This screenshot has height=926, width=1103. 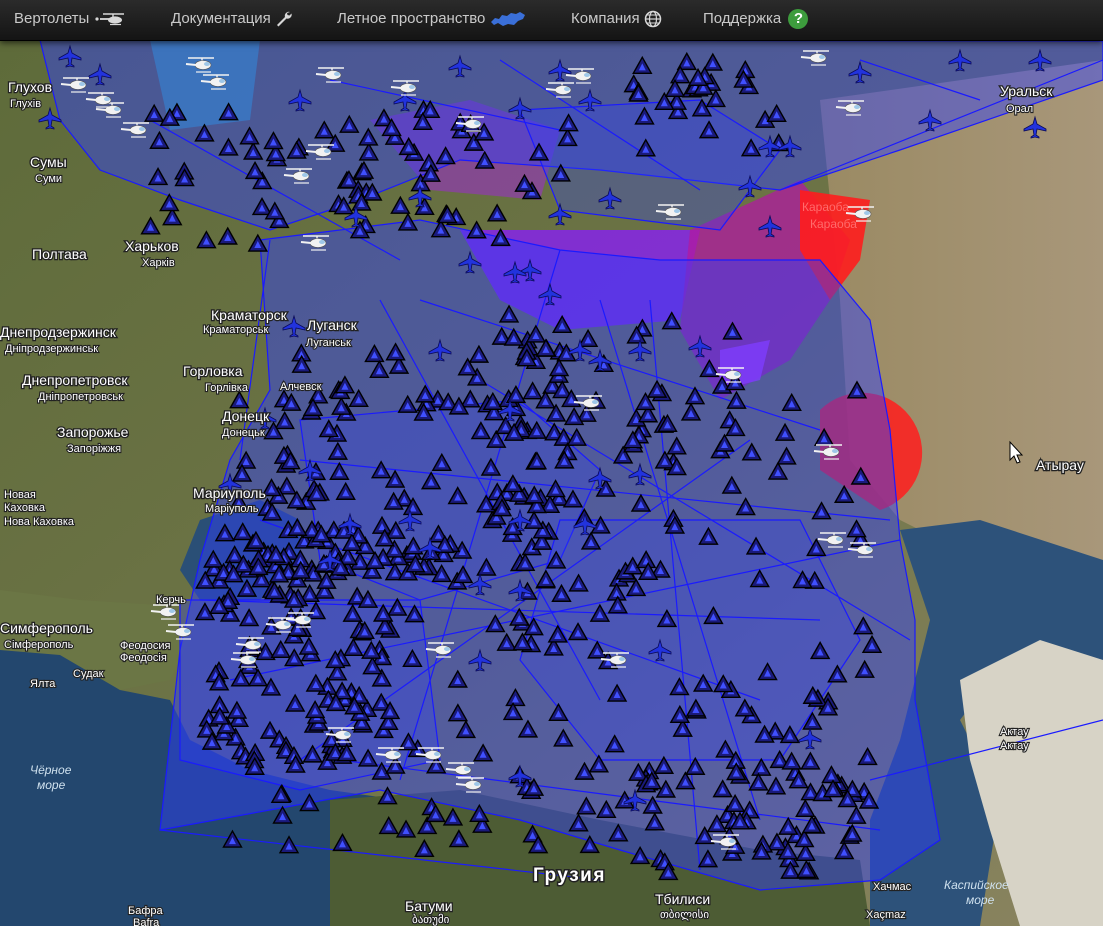 What do you see at coordinates (171, 600) in the screenshot?
I see `city-label: Керчь` at bounding box center [171, 600].